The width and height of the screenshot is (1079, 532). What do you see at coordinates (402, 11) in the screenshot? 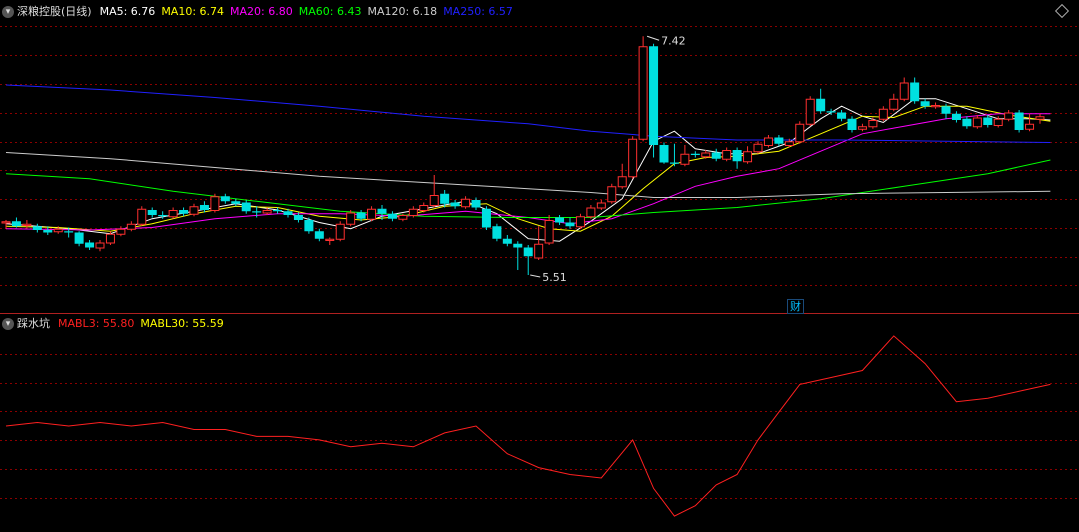
I see `ma120-label: MA120: 6.18` at bounding box center [402, 11].